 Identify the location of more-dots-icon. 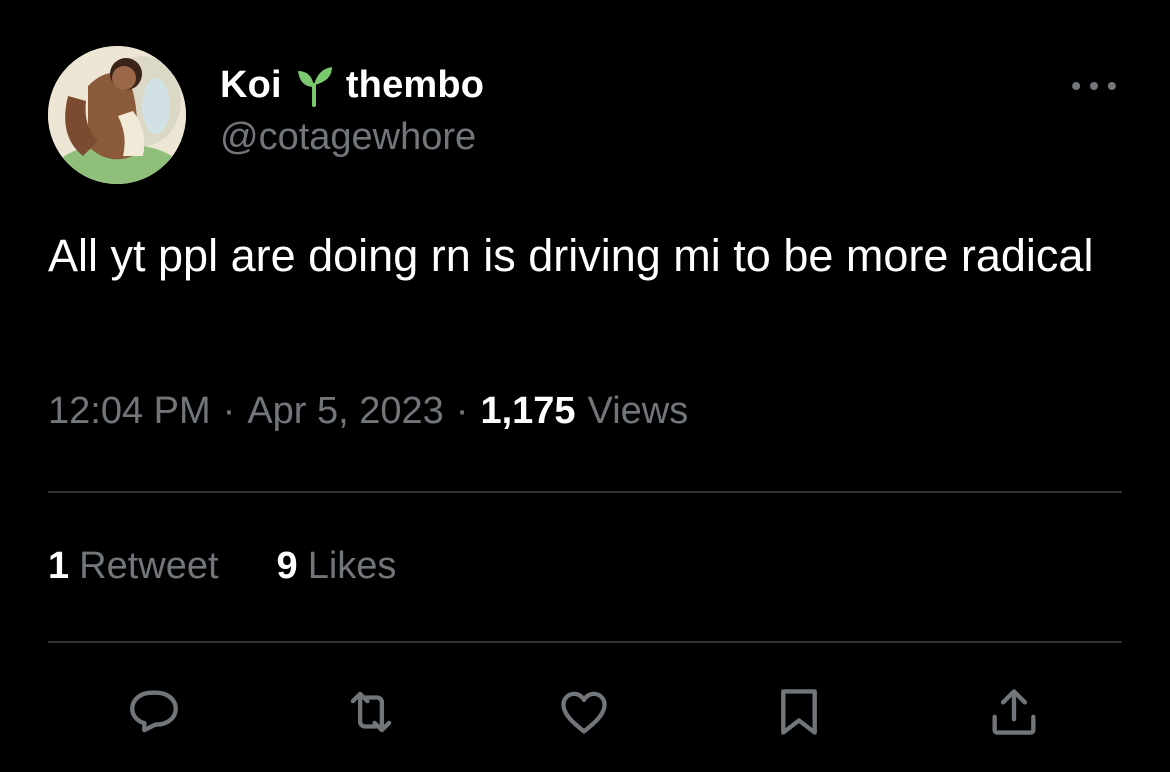
(1094, 86).